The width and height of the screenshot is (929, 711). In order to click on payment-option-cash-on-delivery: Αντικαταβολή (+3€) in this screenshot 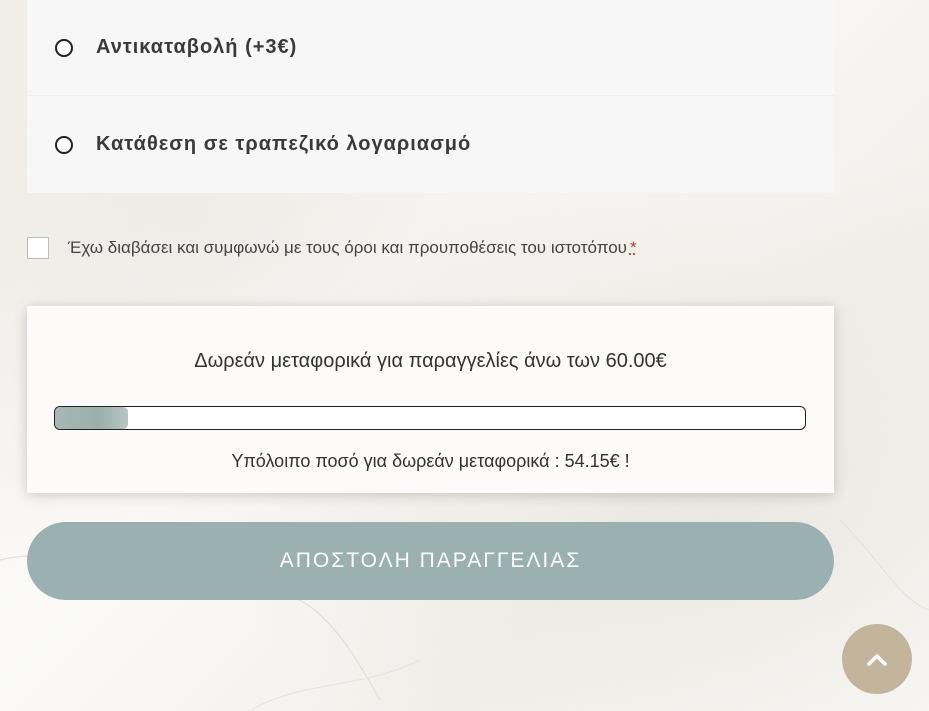, I will do `click(176, 47)`.